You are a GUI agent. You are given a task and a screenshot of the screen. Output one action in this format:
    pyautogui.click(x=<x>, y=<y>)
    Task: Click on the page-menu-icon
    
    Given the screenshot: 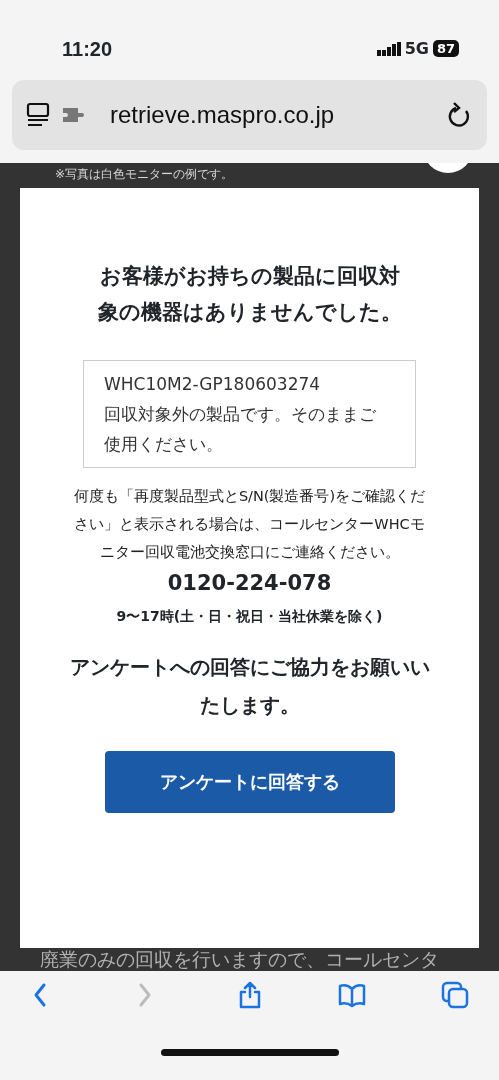 What is the action you would take?
    pyautogui.click(x=39, y=115)
    